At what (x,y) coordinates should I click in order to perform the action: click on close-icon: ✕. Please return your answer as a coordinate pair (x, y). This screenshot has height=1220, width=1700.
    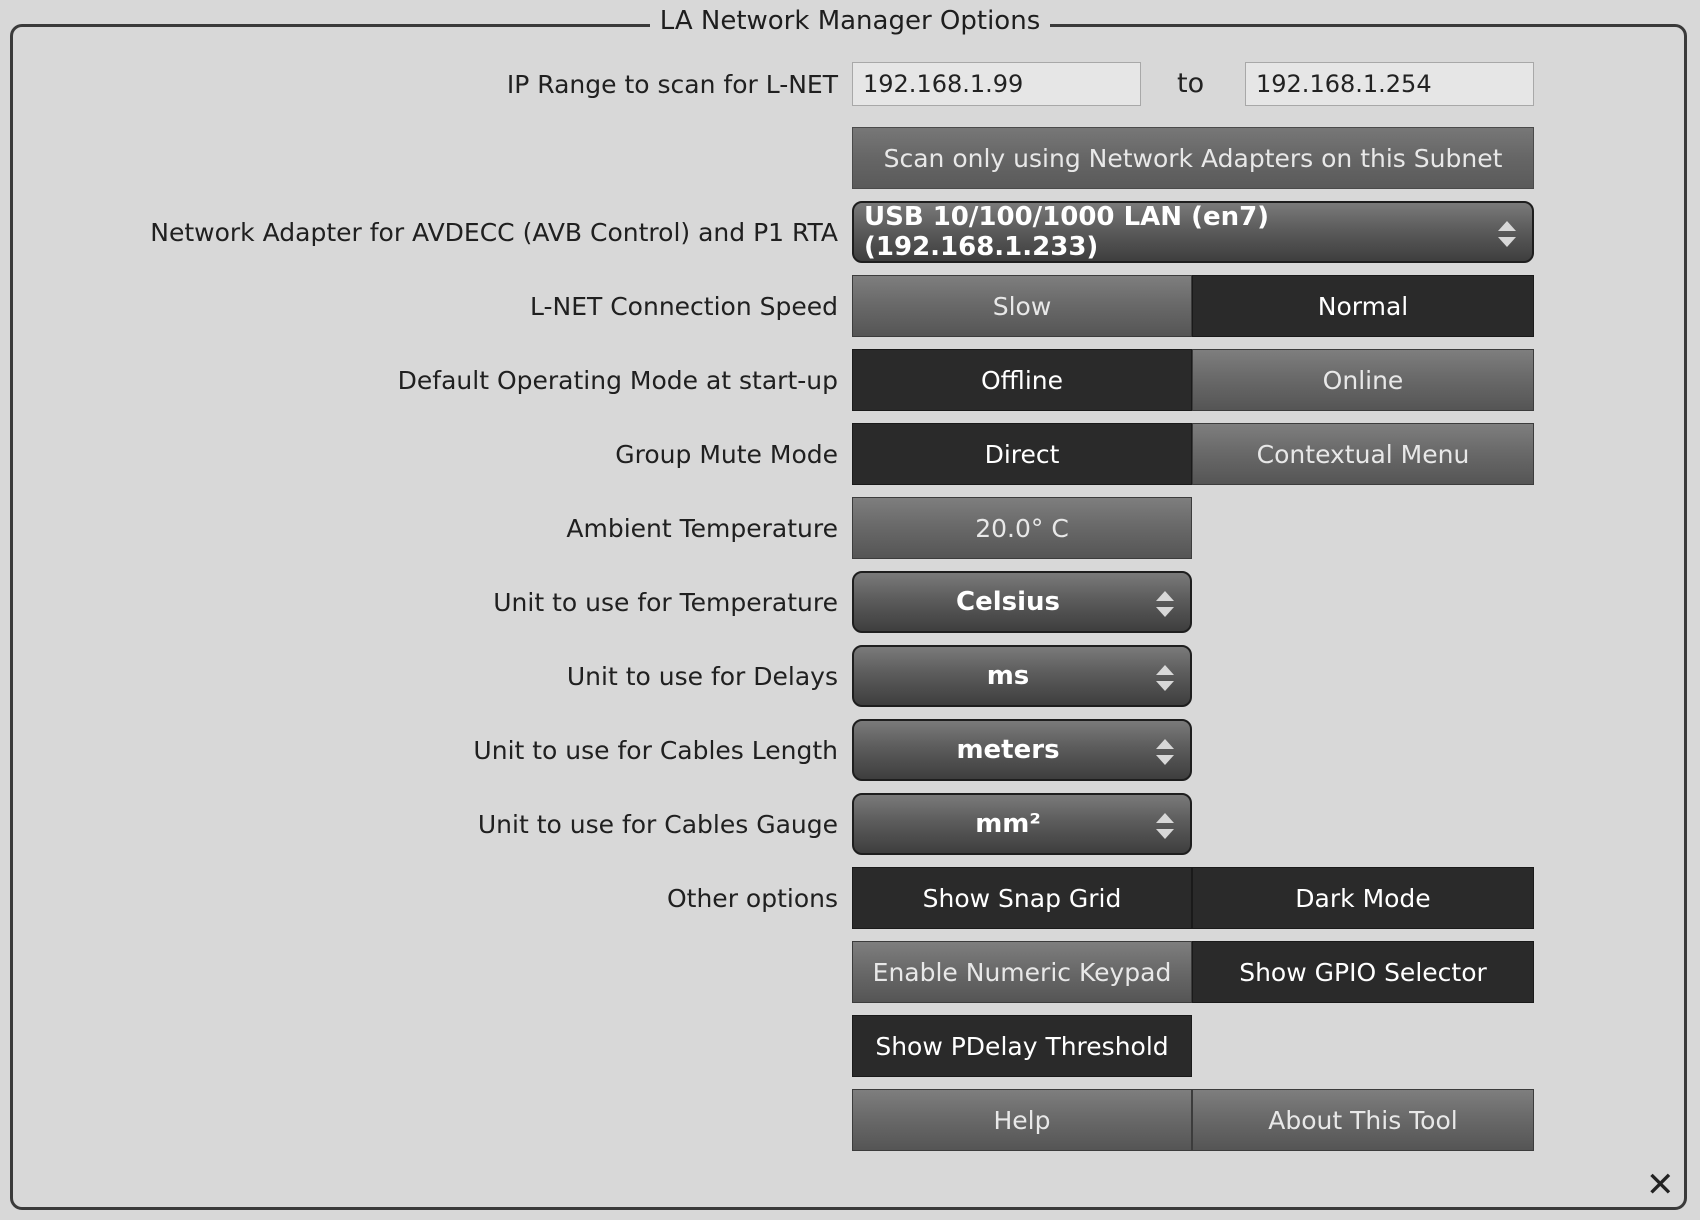
    Looking at the image, I should click on (1660, 1185).